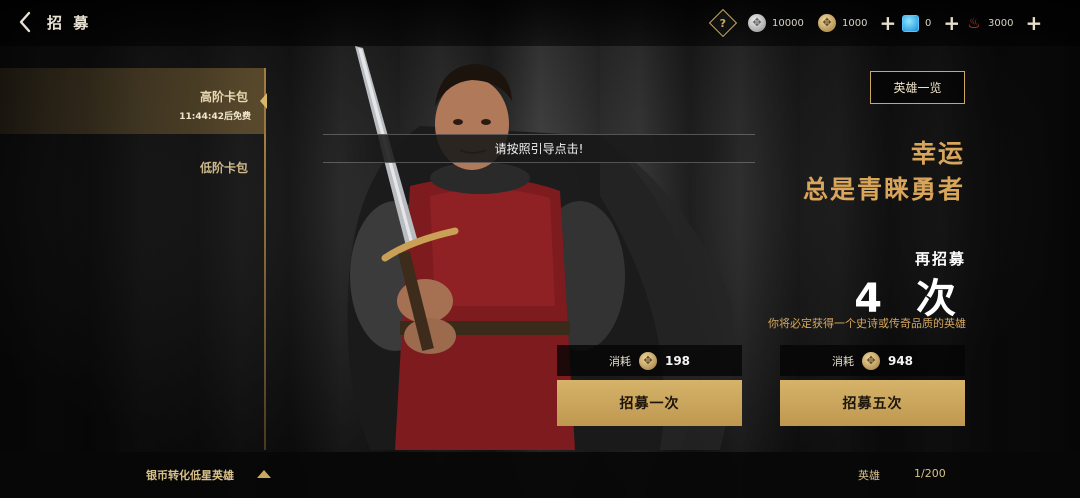 The image size is (1080, 498). I want to click on fire-amount: 3000, so click(1001, 23).